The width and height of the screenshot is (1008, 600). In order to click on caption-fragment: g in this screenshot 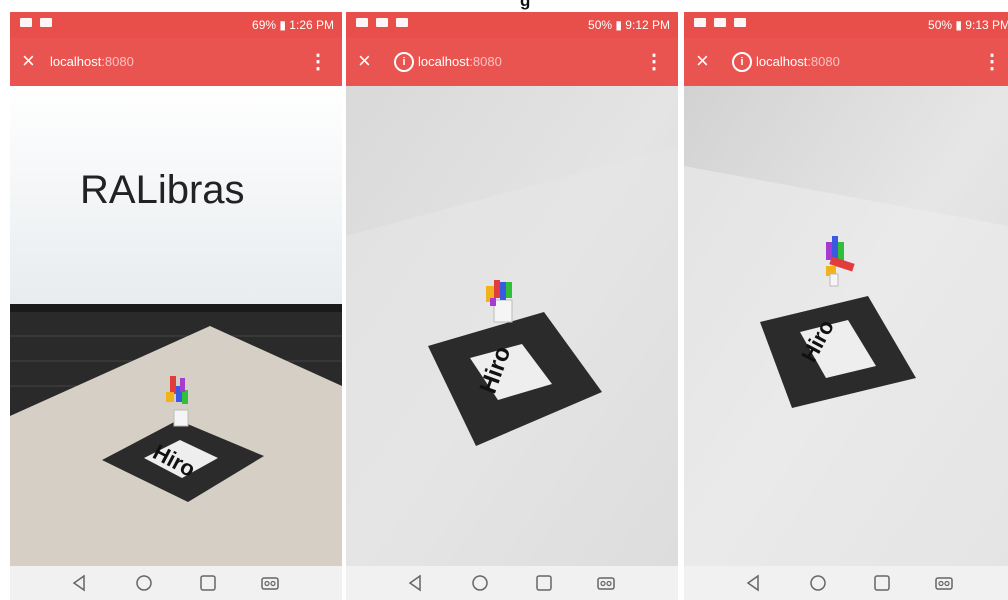, I will do `click(525, 5)`.